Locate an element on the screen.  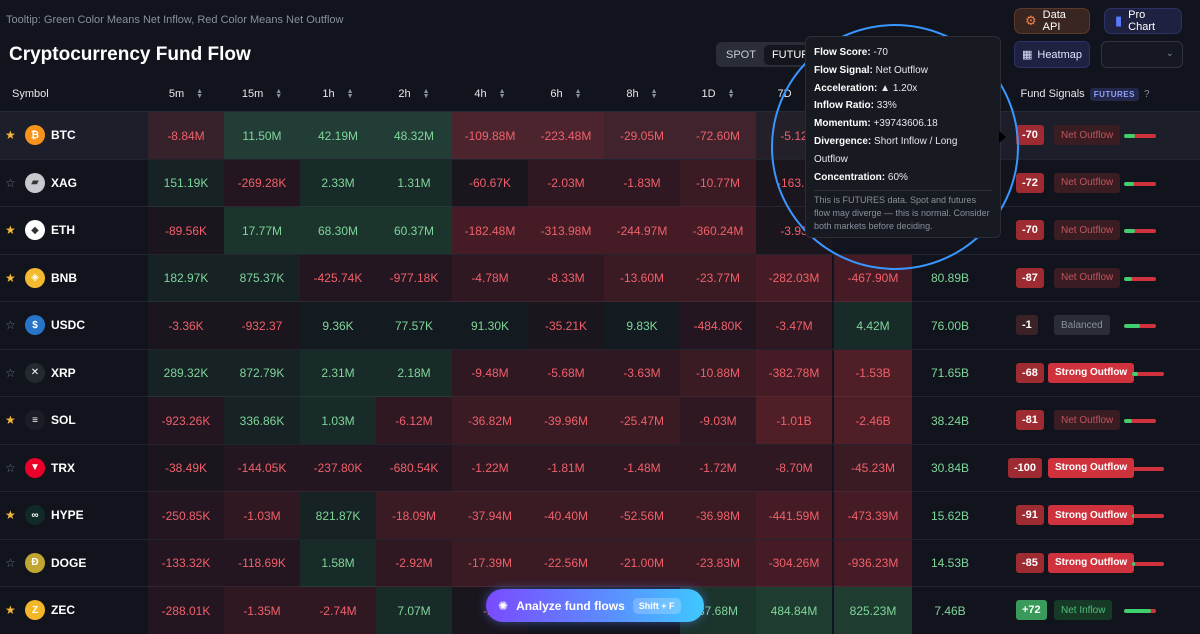
flow-cell: -269.28K is located at coordinates (262, 183).